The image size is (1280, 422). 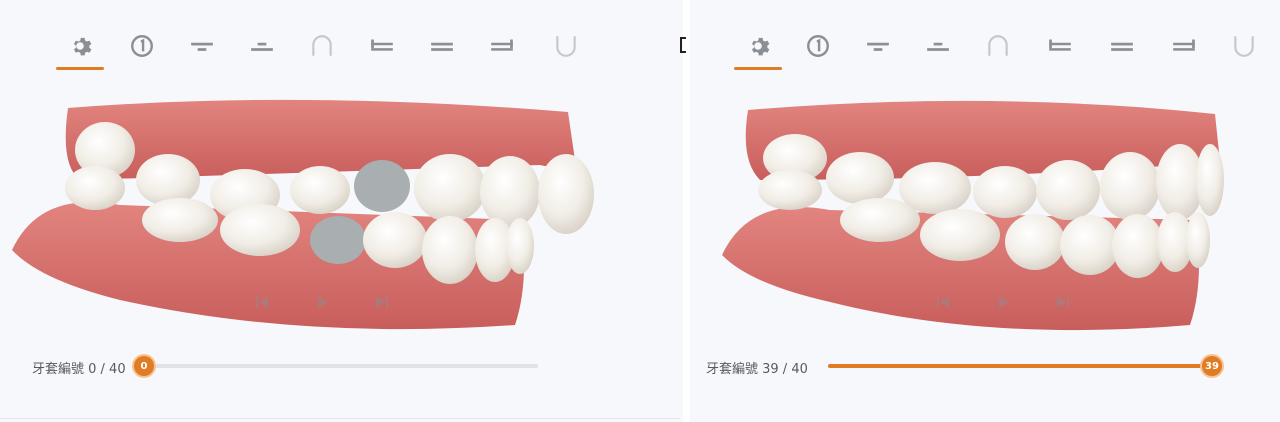 I want to click on playback-controls-left, so click(x=332, y=302).